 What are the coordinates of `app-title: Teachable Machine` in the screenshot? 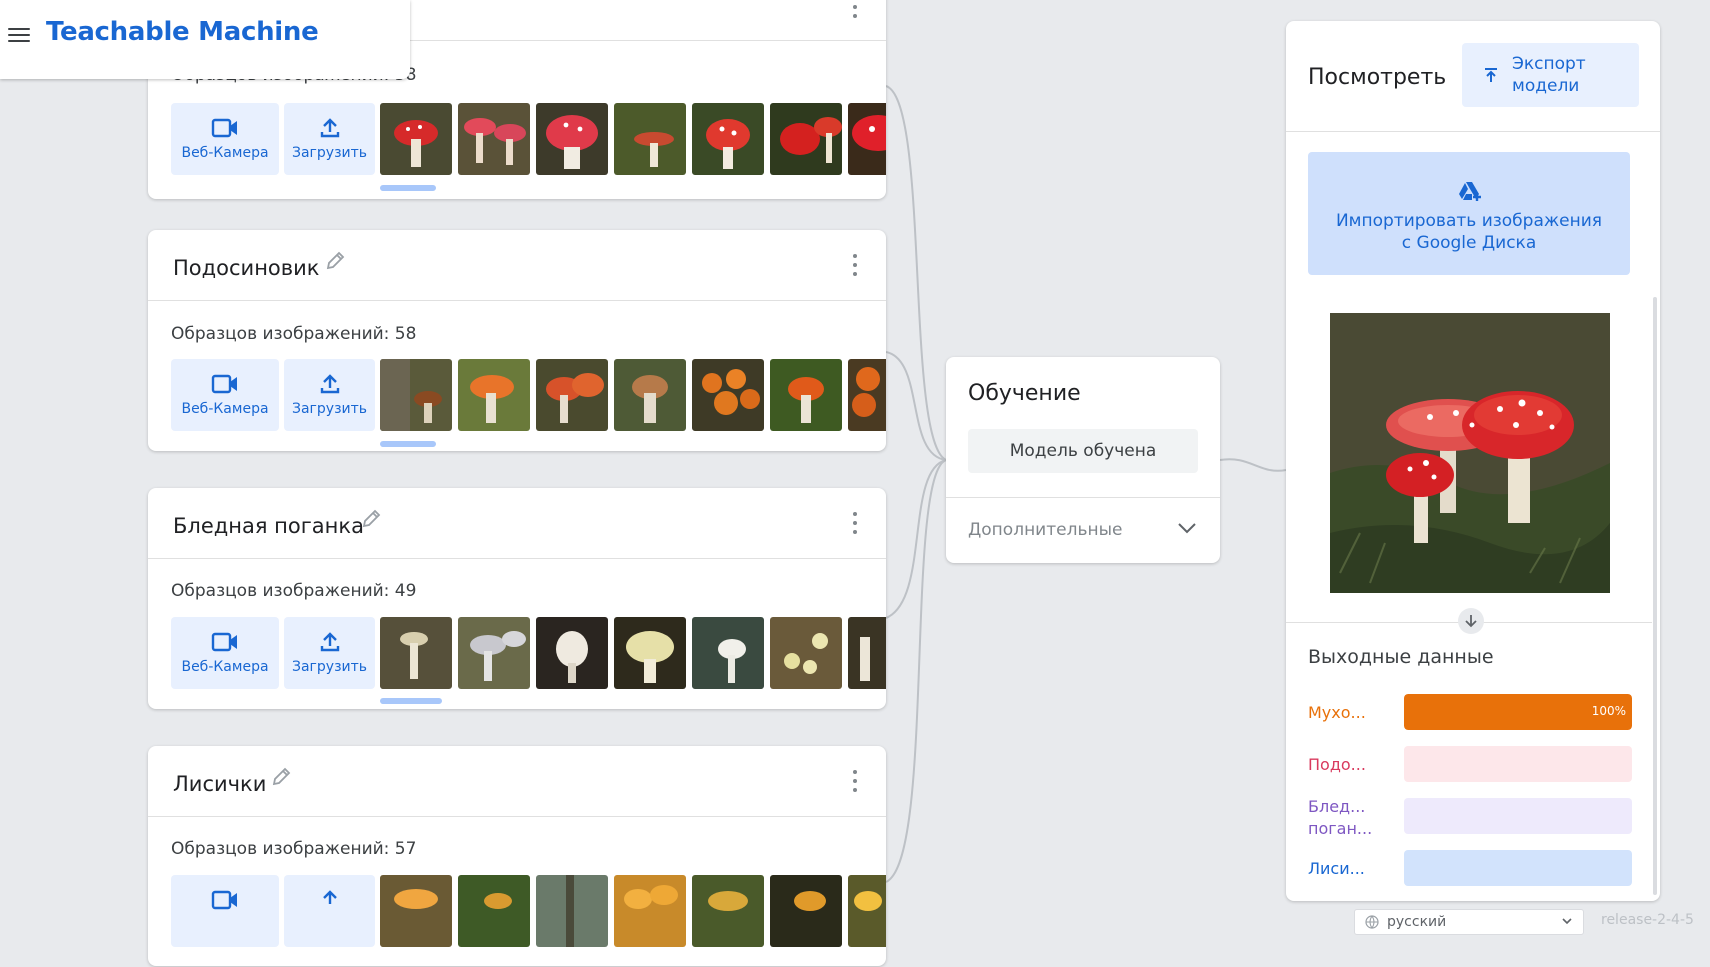 It's located at (182, 32).